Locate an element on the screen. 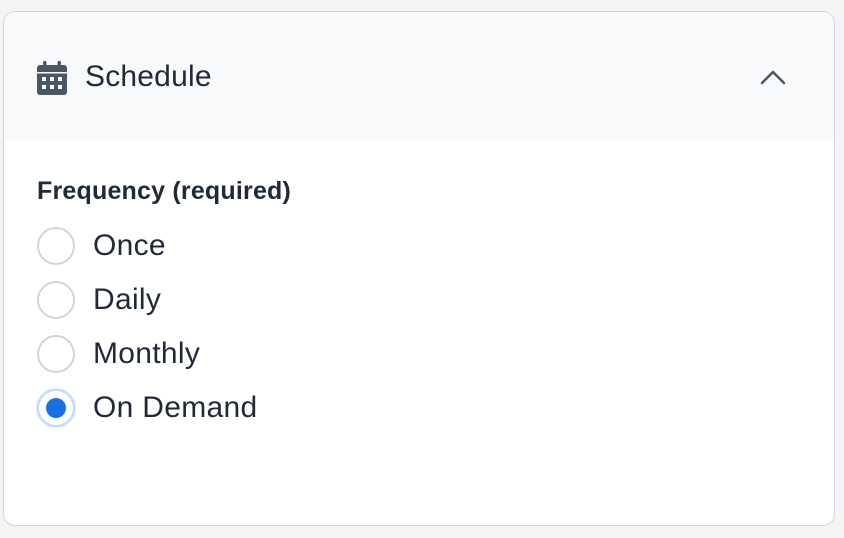  radio-label: On Demand is located at coordinates (175, 407).